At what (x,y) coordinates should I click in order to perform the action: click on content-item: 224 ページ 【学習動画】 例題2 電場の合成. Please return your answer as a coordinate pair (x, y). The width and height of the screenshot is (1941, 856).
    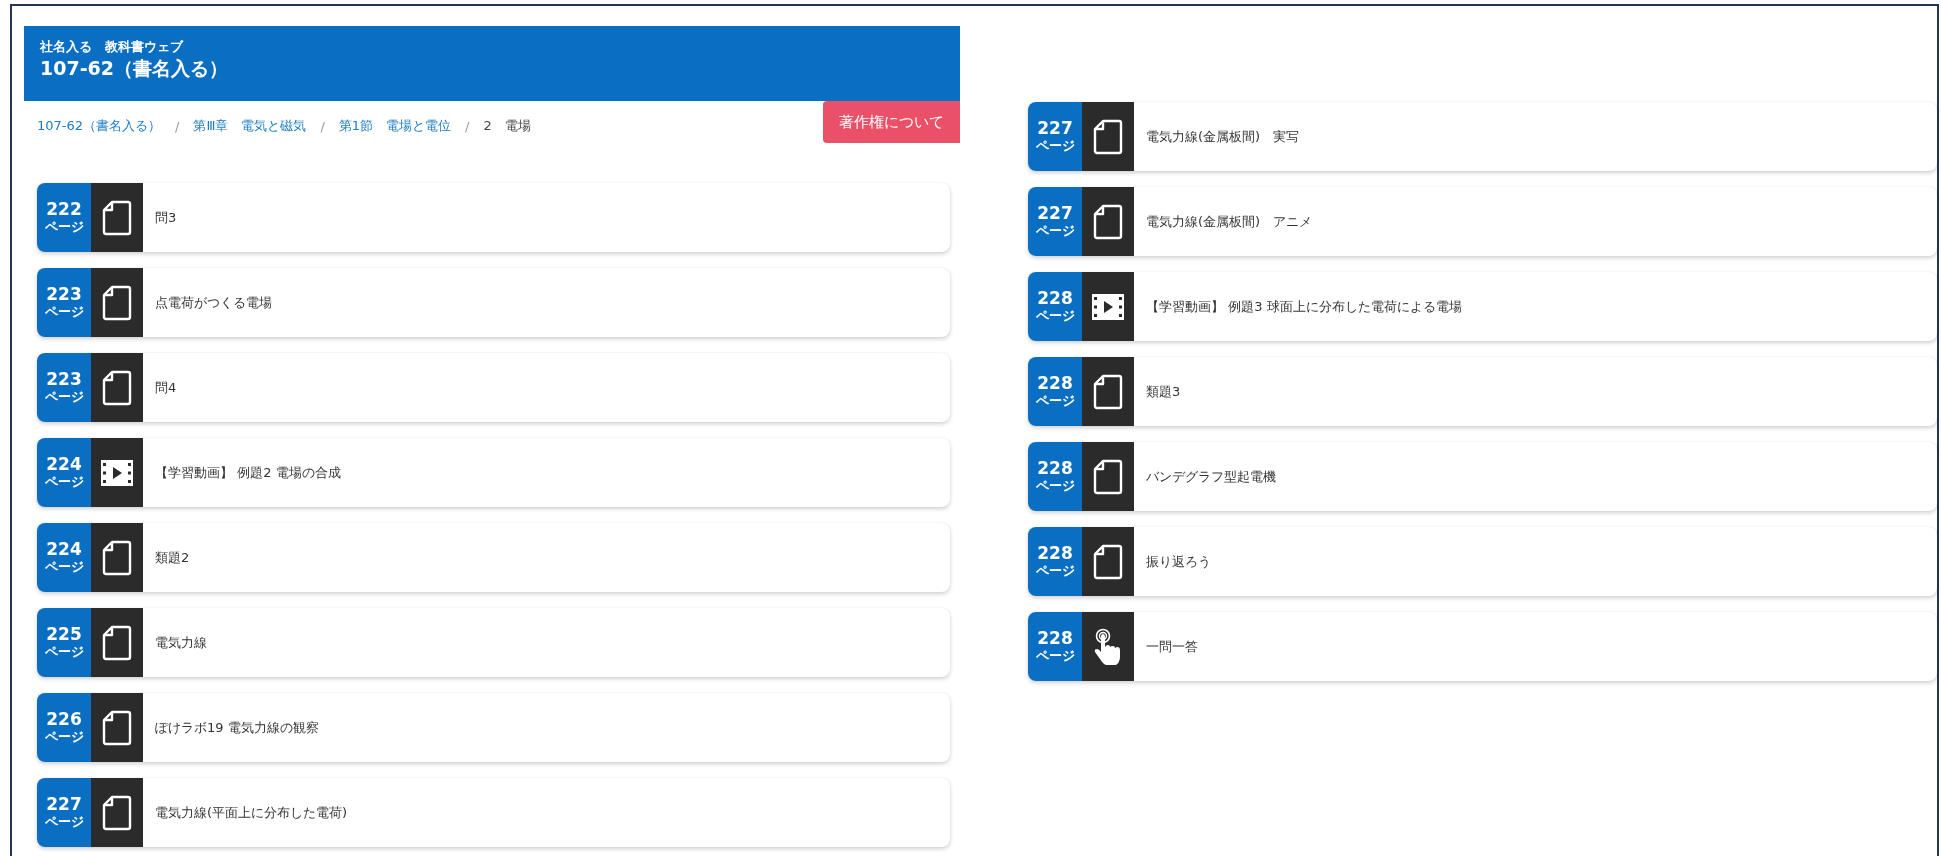
    Looking at the image, I should click on (493, 472).